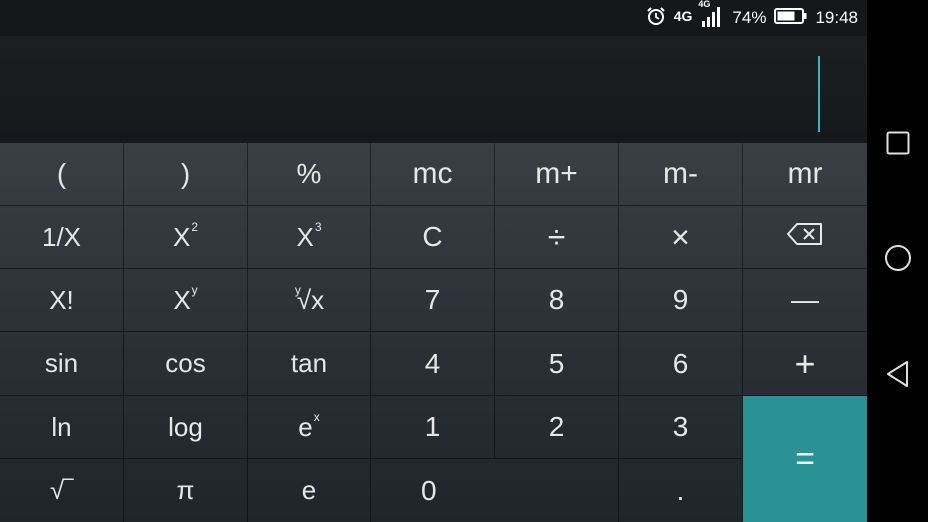 The height and width of the screenshot is (522, 928). What do you see at coordinates (704, 4) in the screenshot?
I see `network-type-small: 4G` at bounding box center [704, 4].